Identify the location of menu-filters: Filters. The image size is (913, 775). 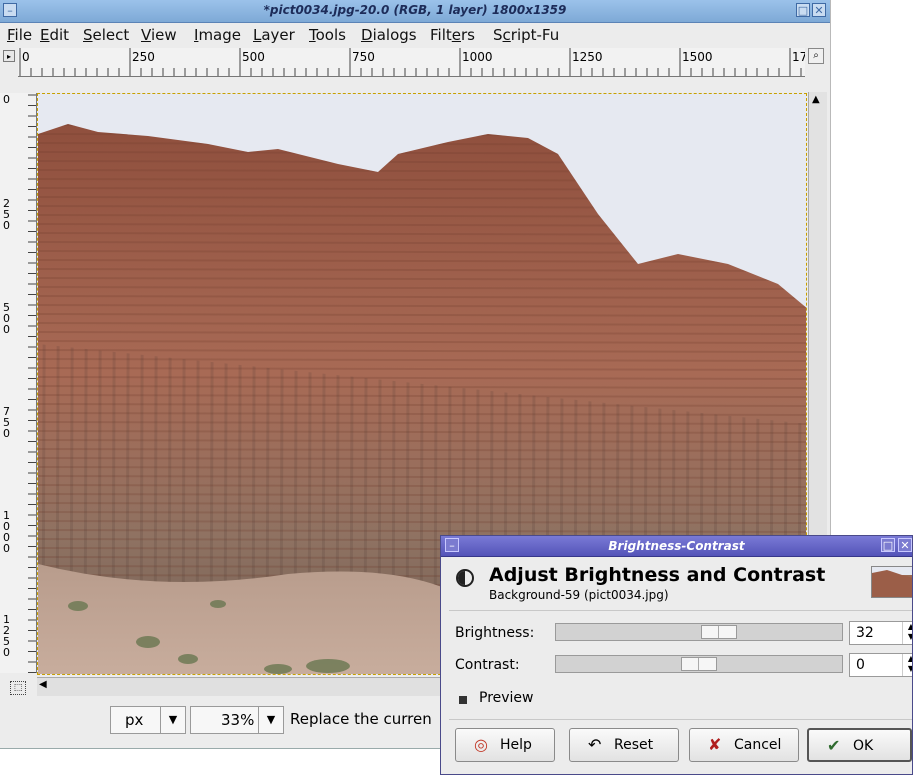
(452, 35).